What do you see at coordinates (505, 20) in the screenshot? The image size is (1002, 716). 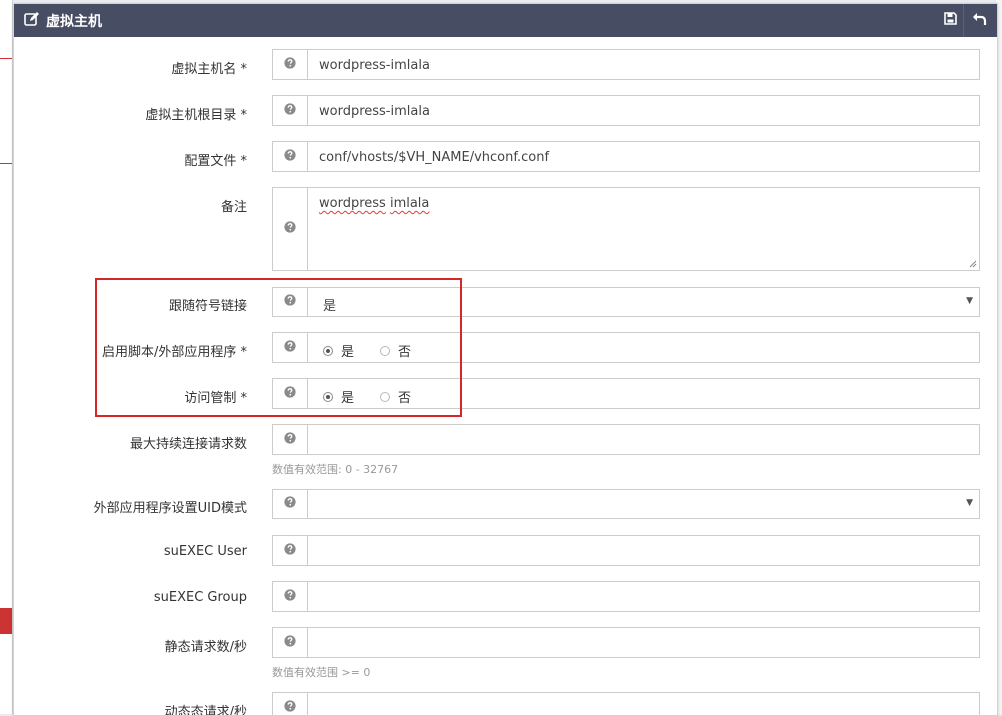 I see `panel-header: 虚拟主机` at bounding box center [505, 20].